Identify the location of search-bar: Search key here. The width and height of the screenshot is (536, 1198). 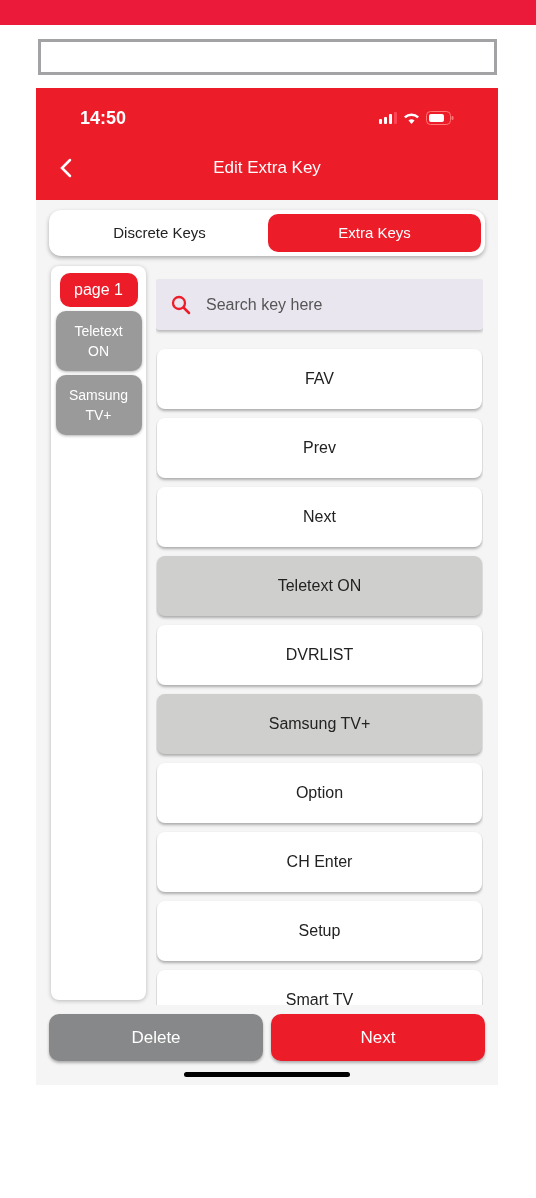
(319, 304).